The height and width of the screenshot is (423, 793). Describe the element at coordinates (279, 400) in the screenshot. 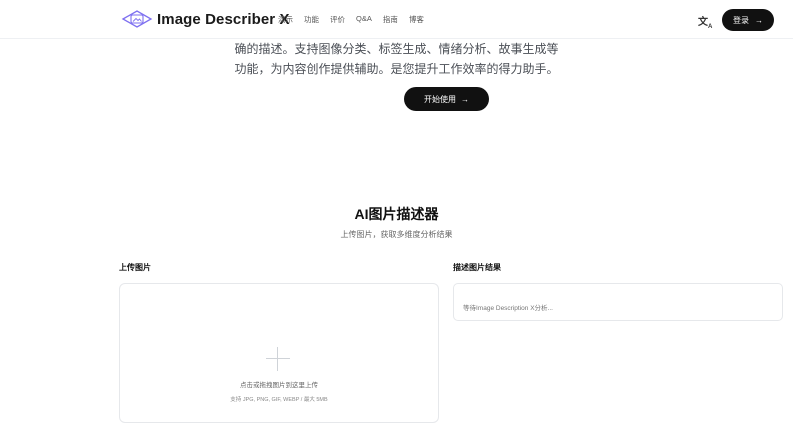

I see `upload-formats: 支持 JPG, PNG, GIF, WEBP / 最大 5MB` at that location.